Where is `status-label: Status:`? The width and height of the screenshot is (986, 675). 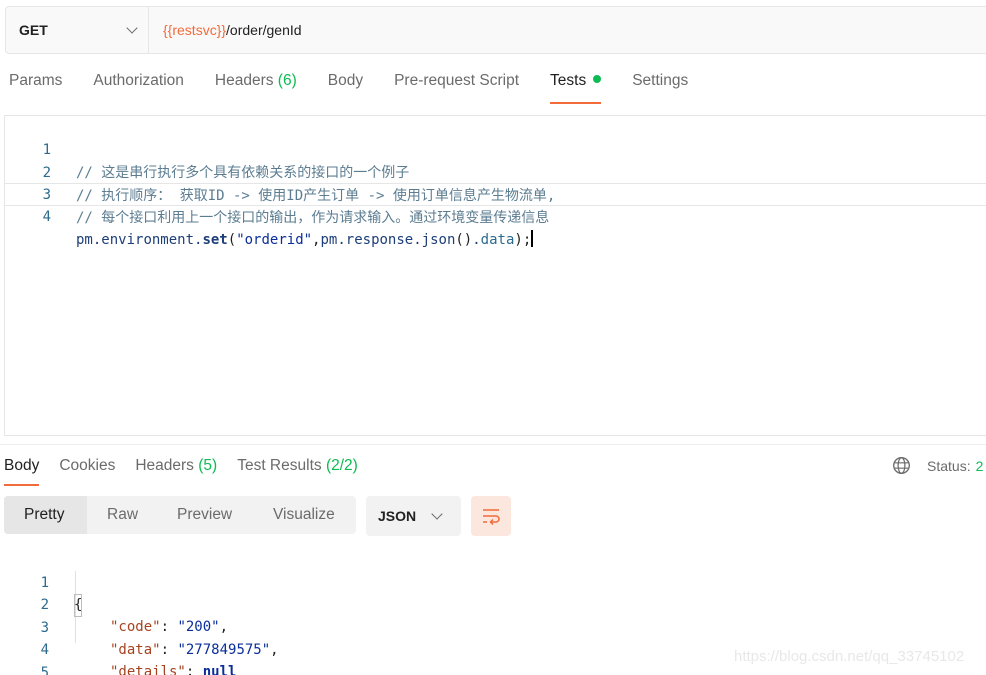
status-label: Status: is located at coordinates (949, 465).